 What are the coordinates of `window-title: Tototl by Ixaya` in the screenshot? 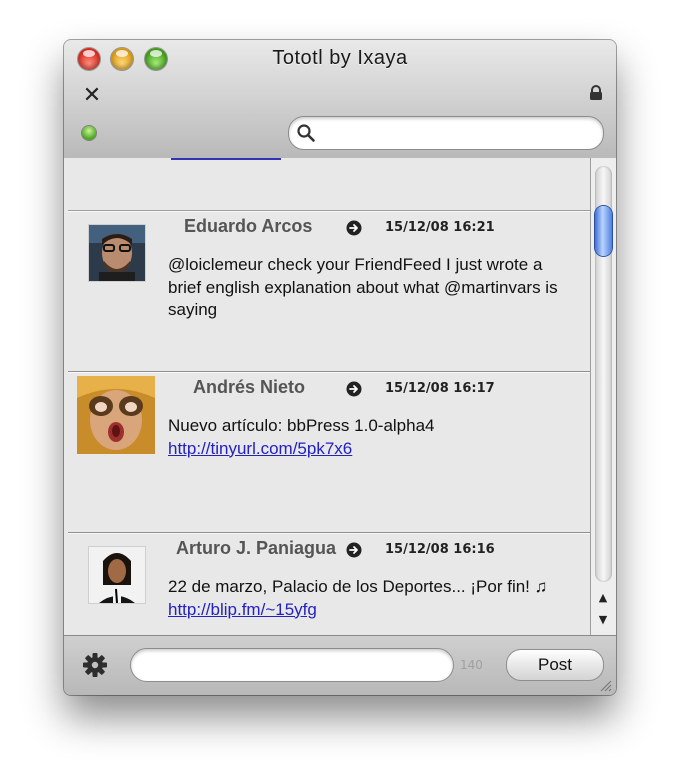 It's located at (340, 58).